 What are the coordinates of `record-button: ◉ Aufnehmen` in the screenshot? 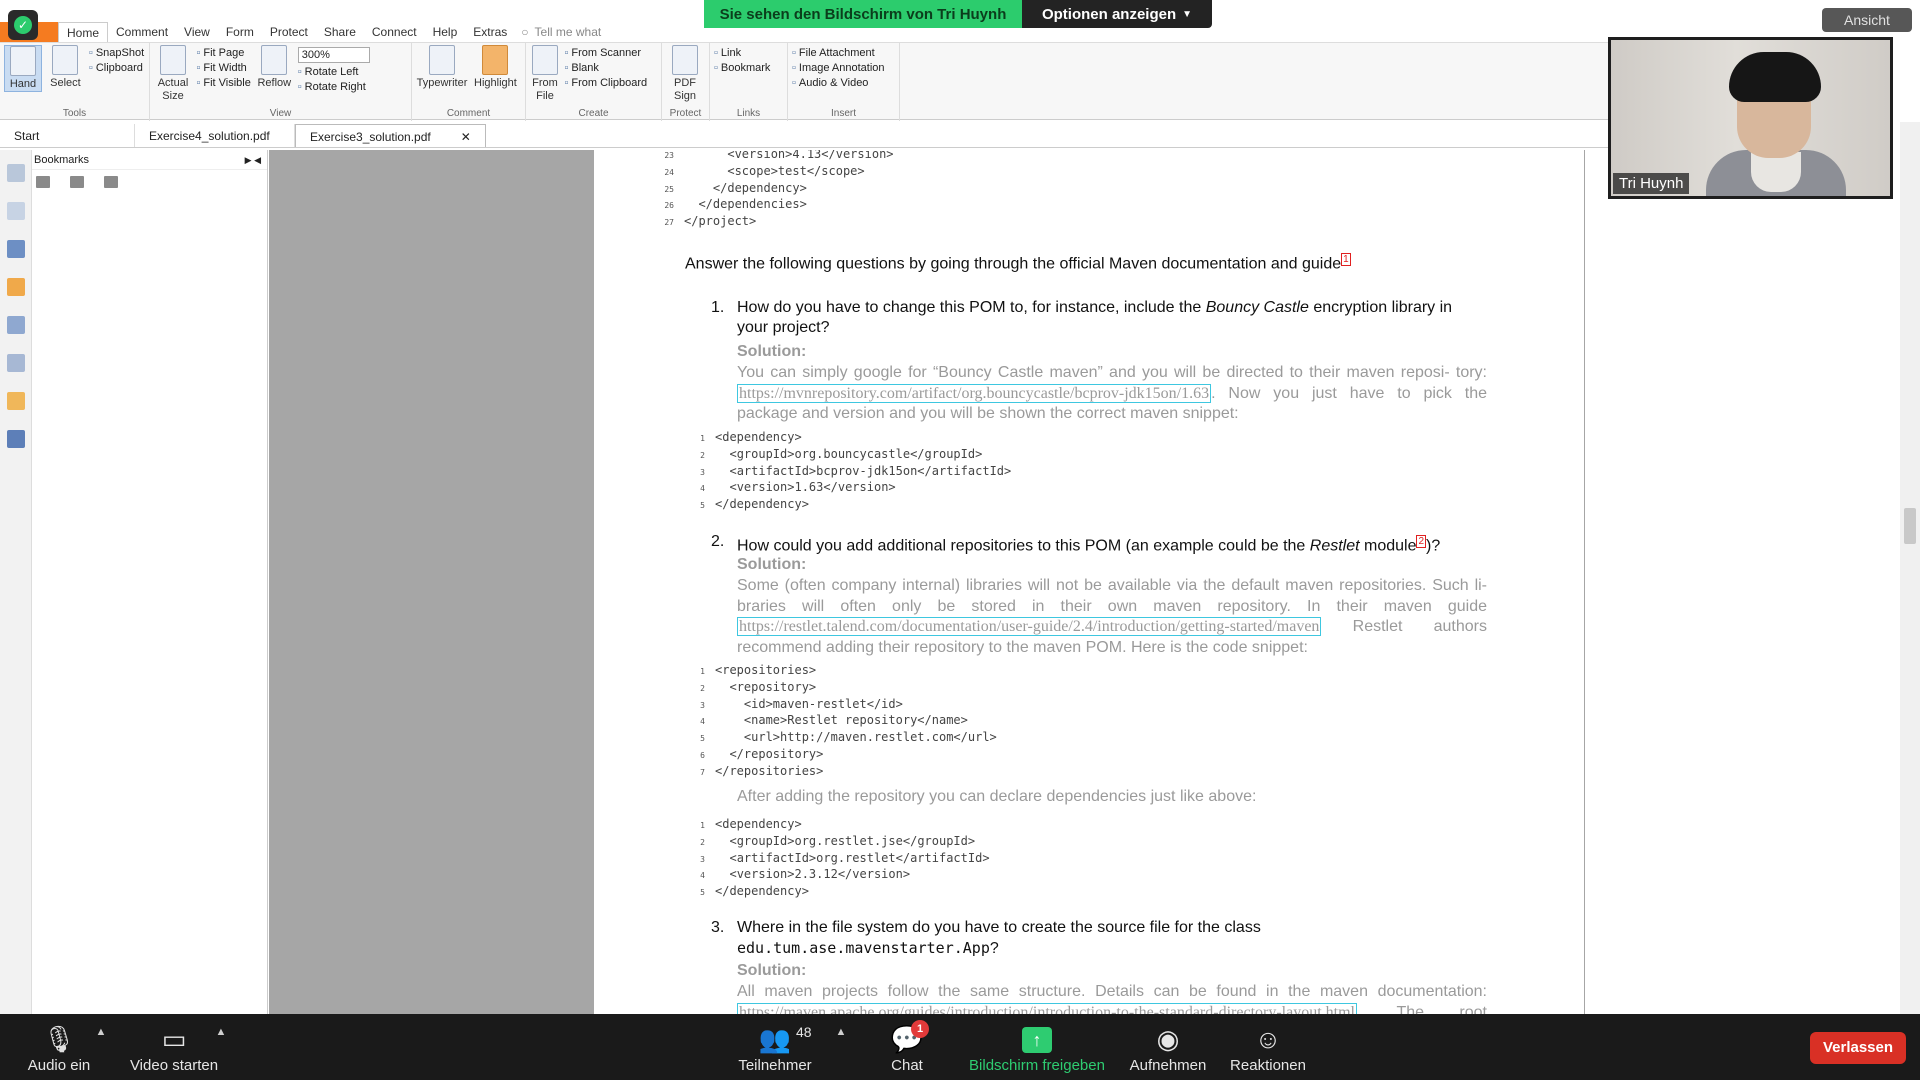 It's located at (1168, 1047).